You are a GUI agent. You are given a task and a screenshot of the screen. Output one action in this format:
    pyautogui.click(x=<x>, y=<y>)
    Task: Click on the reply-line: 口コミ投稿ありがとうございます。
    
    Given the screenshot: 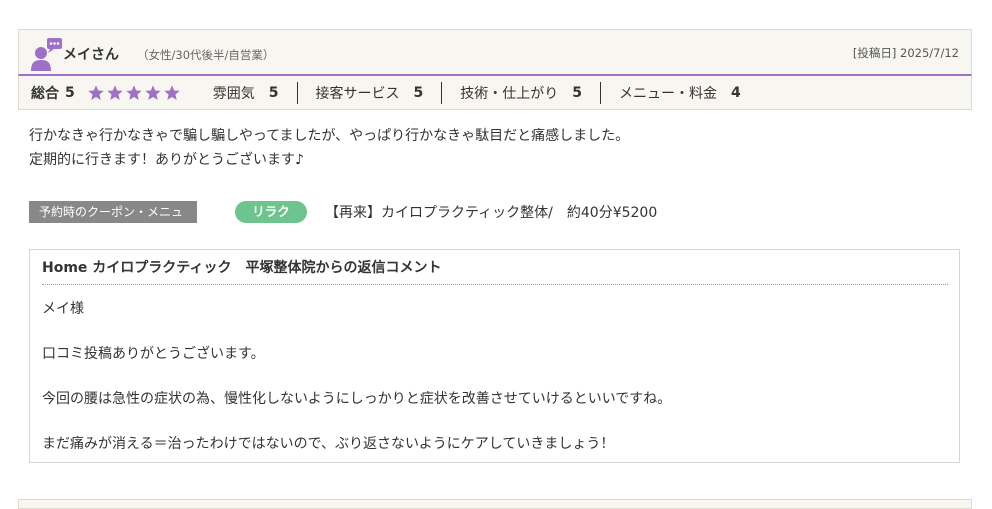 What is the action you would take?
    pyautogui.click(x=153, y=354)
    